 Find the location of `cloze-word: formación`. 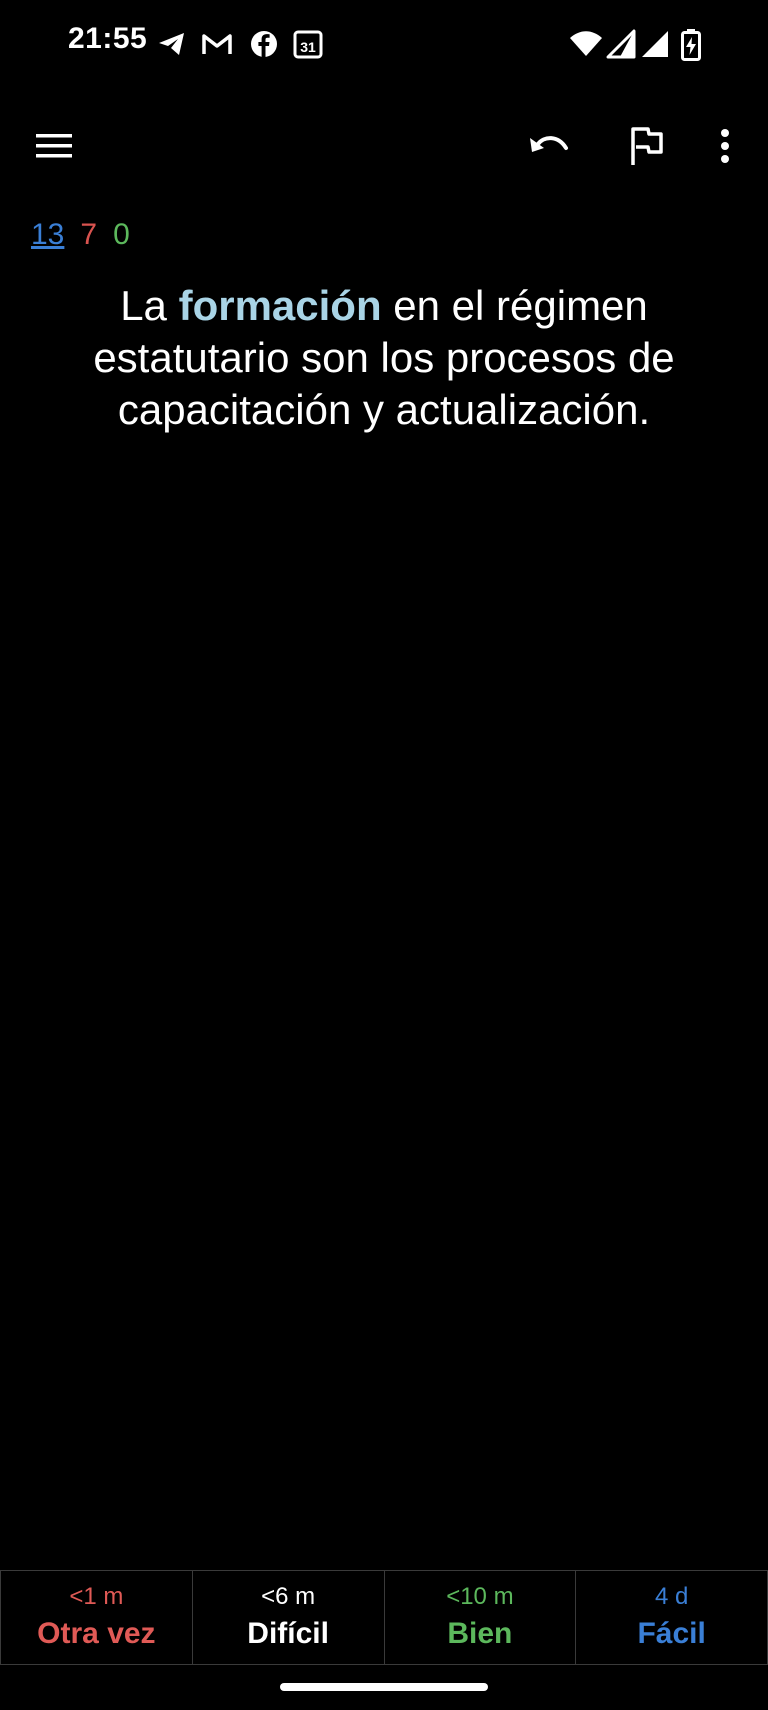

cloze-word: formación is located at coordinates (280, 305).